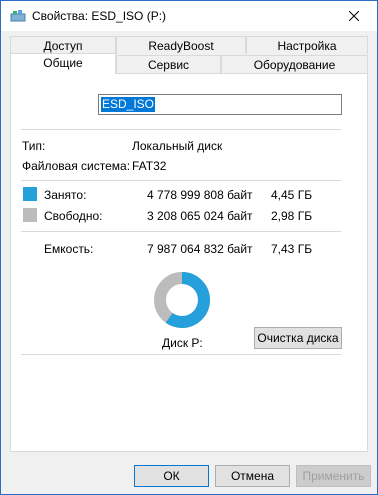 This screenshot has width=378, height=495. I want to click on free-label: Свободно:, so click(73, 216).